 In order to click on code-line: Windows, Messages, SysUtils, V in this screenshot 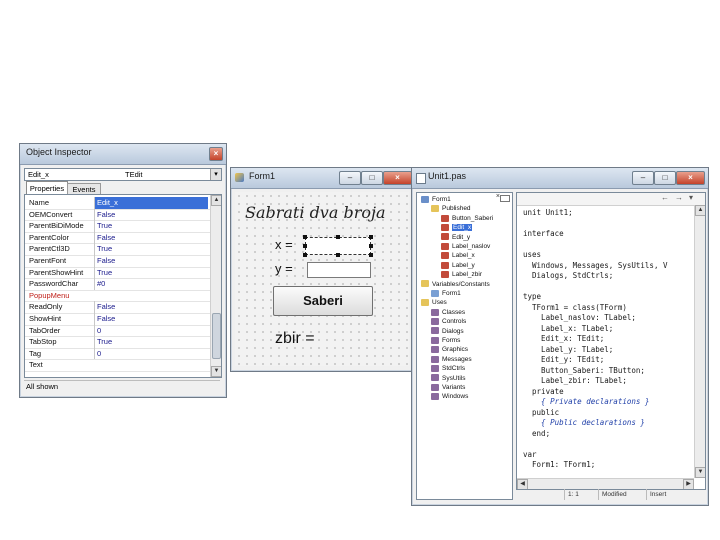, I will do `click(595, 265)`.